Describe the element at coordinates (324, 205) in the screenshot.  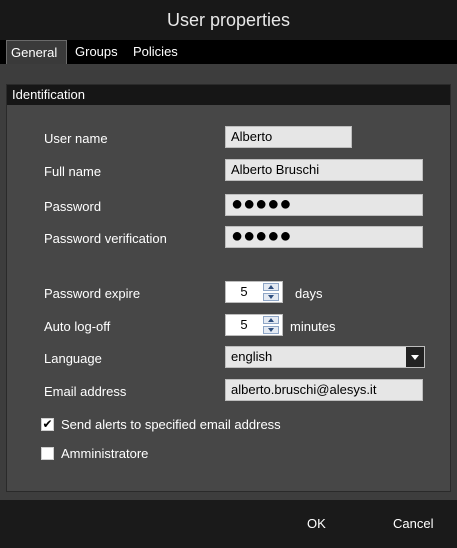
I see `password-input: ●●●●●` at that location.